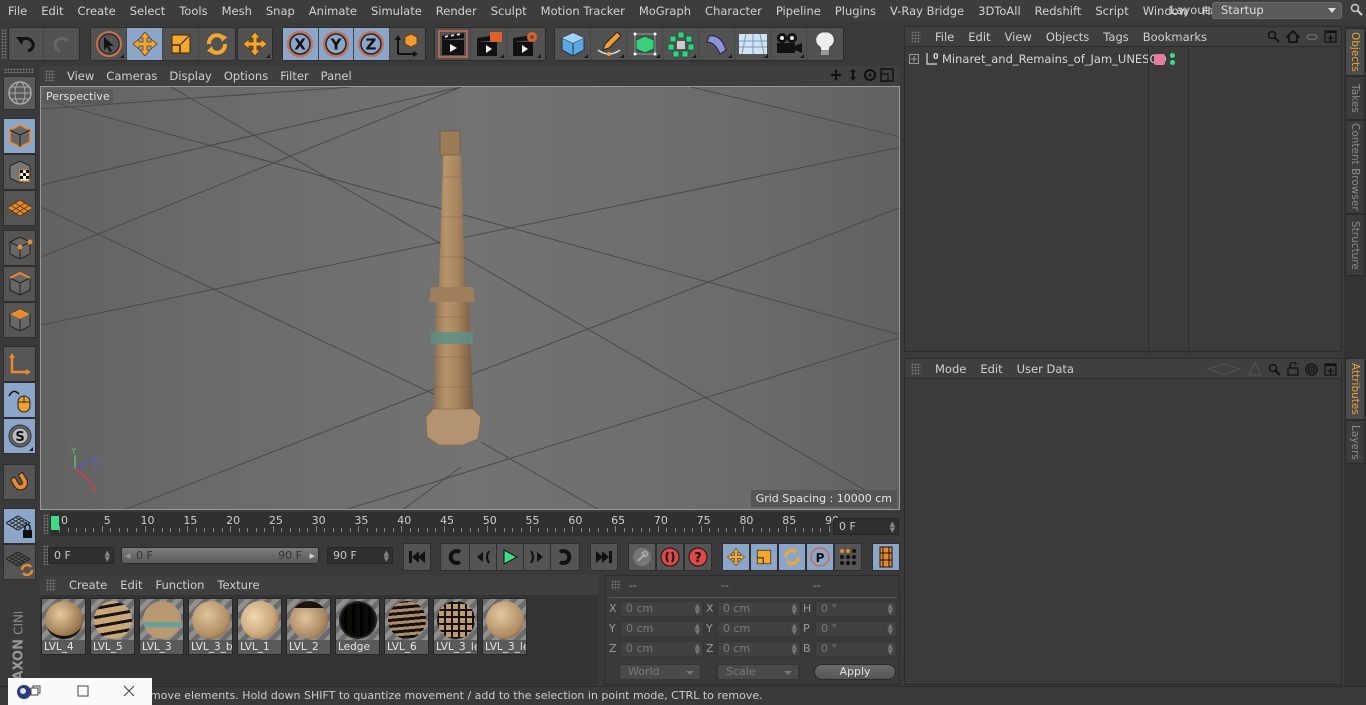 Image resolution: width=1366 pixels, height=705 pixels. I want to click on menu-plugins: Plugins, so click(851, 11).